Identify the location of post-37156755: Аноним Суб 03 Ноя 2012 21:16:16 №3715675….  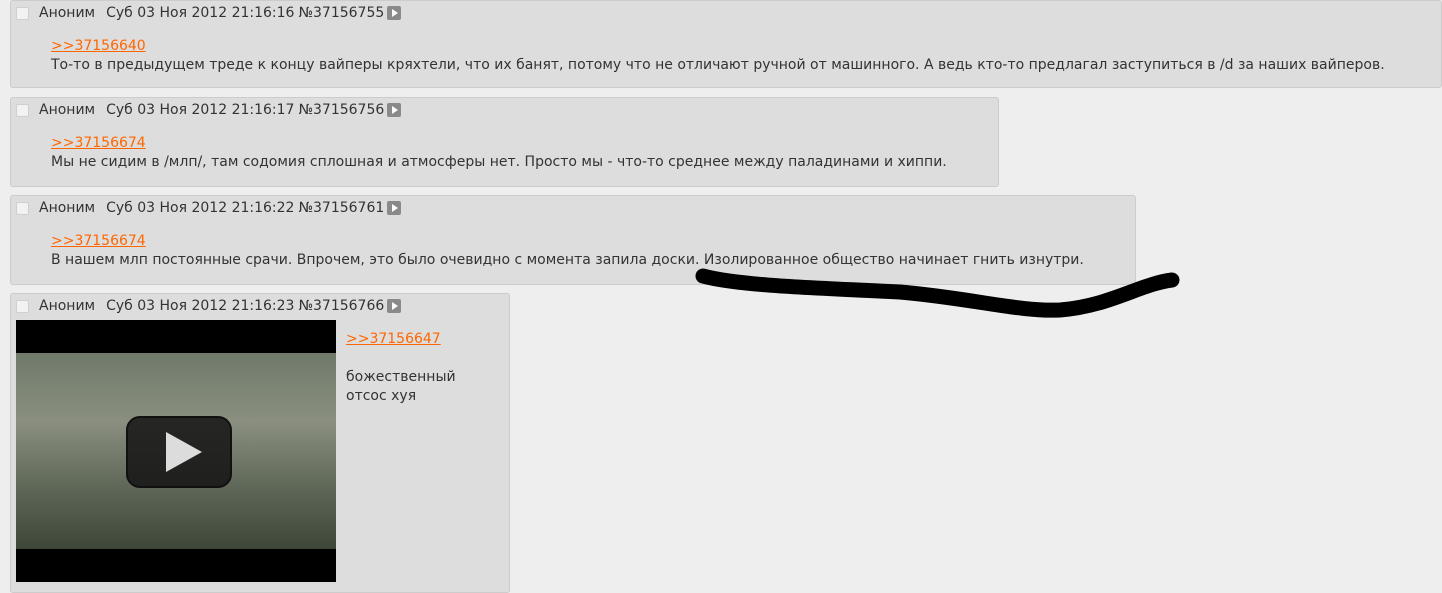
(726, 44).